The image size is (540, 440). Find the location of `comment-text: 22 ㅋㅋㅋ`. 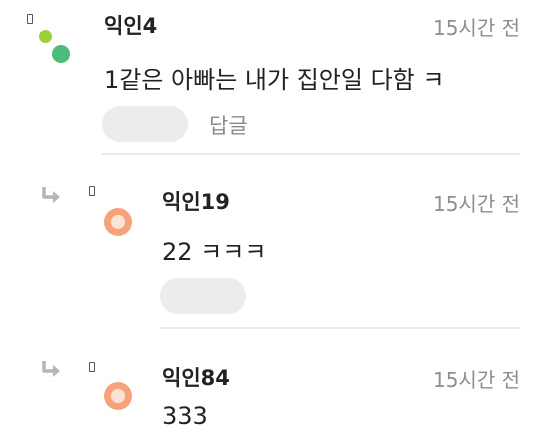

comment-text: 22 ㅋㅋㅋ is located at coordinates (214, 252).